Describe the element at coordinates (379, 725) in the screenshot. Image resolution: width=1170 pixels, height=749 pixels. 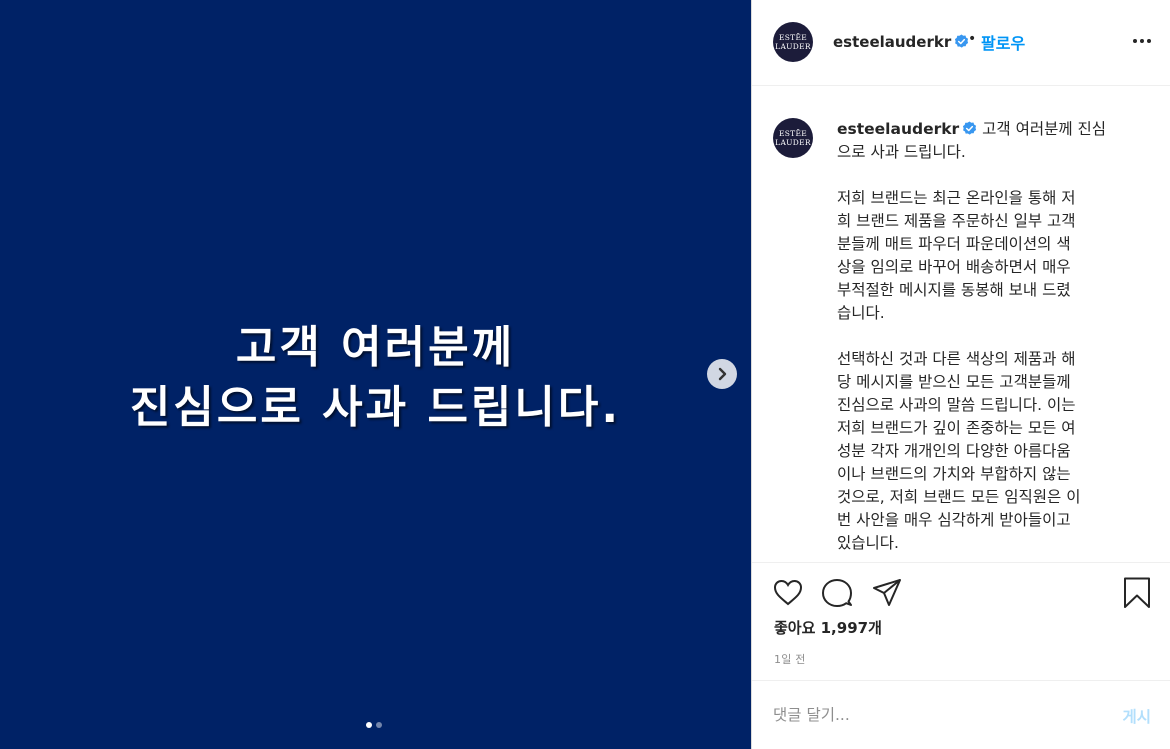
I see `carousel-dot` at that location.